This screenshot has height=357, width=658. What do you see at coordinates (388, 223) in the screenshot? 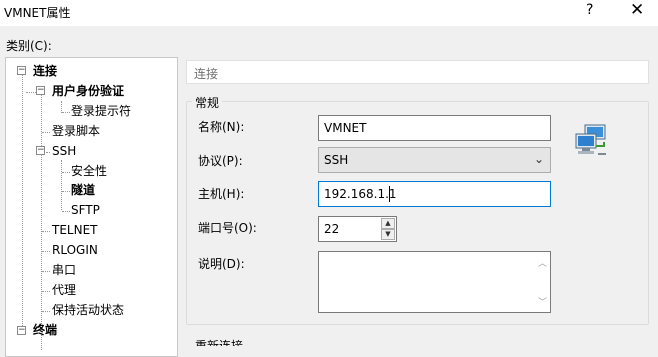
I see `spin-up-icon: ▲` at bounding box center [388, 223].